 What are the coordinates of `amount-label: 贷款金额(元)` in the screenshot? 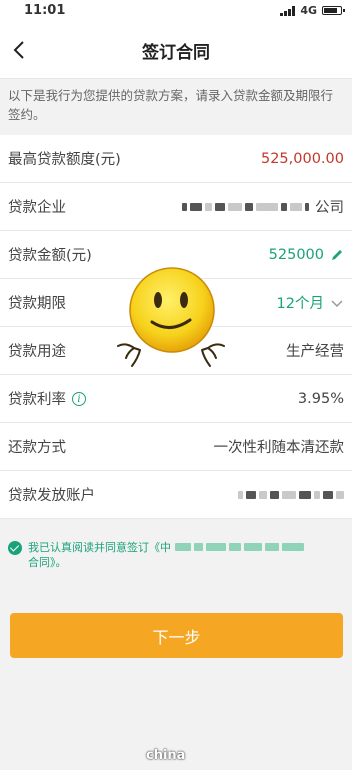 It's located at (50, 256).